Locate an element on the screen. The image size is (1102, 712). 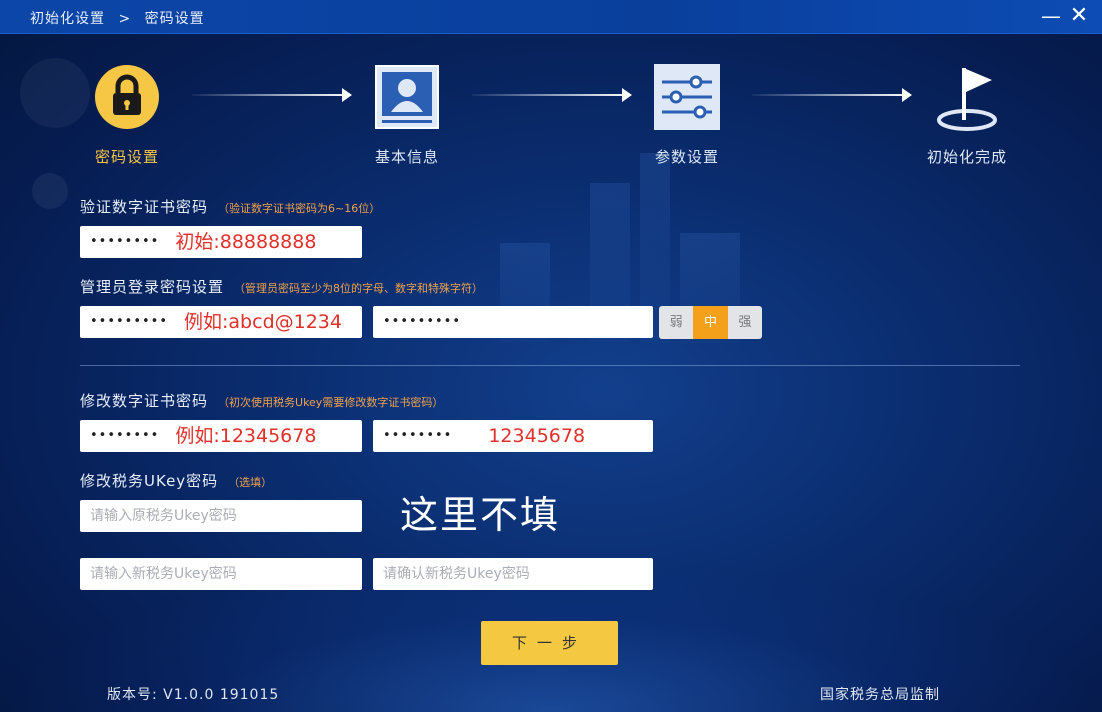
verify-cert-annotation: 初始:88888888 is located at coordinates (246, 242).